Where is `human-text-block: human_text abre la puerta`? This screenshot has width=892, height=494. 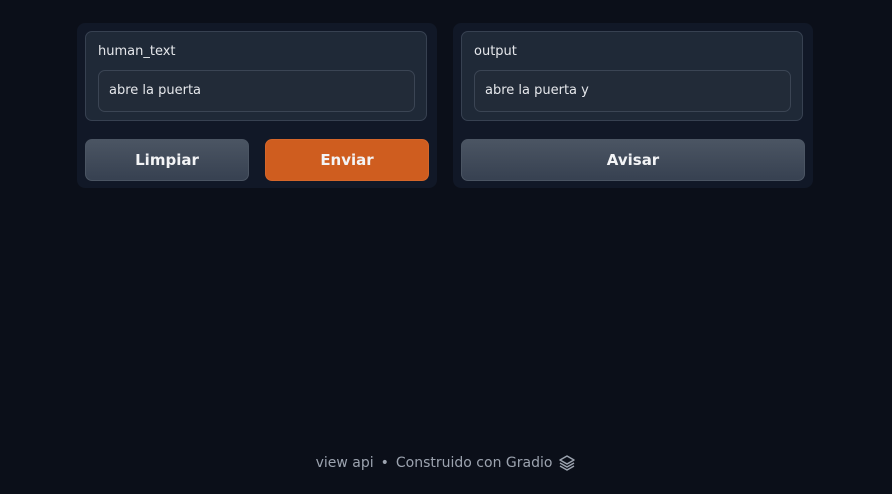
human-text-block: human_text abre la puerta is located at coordinates (256, 76).